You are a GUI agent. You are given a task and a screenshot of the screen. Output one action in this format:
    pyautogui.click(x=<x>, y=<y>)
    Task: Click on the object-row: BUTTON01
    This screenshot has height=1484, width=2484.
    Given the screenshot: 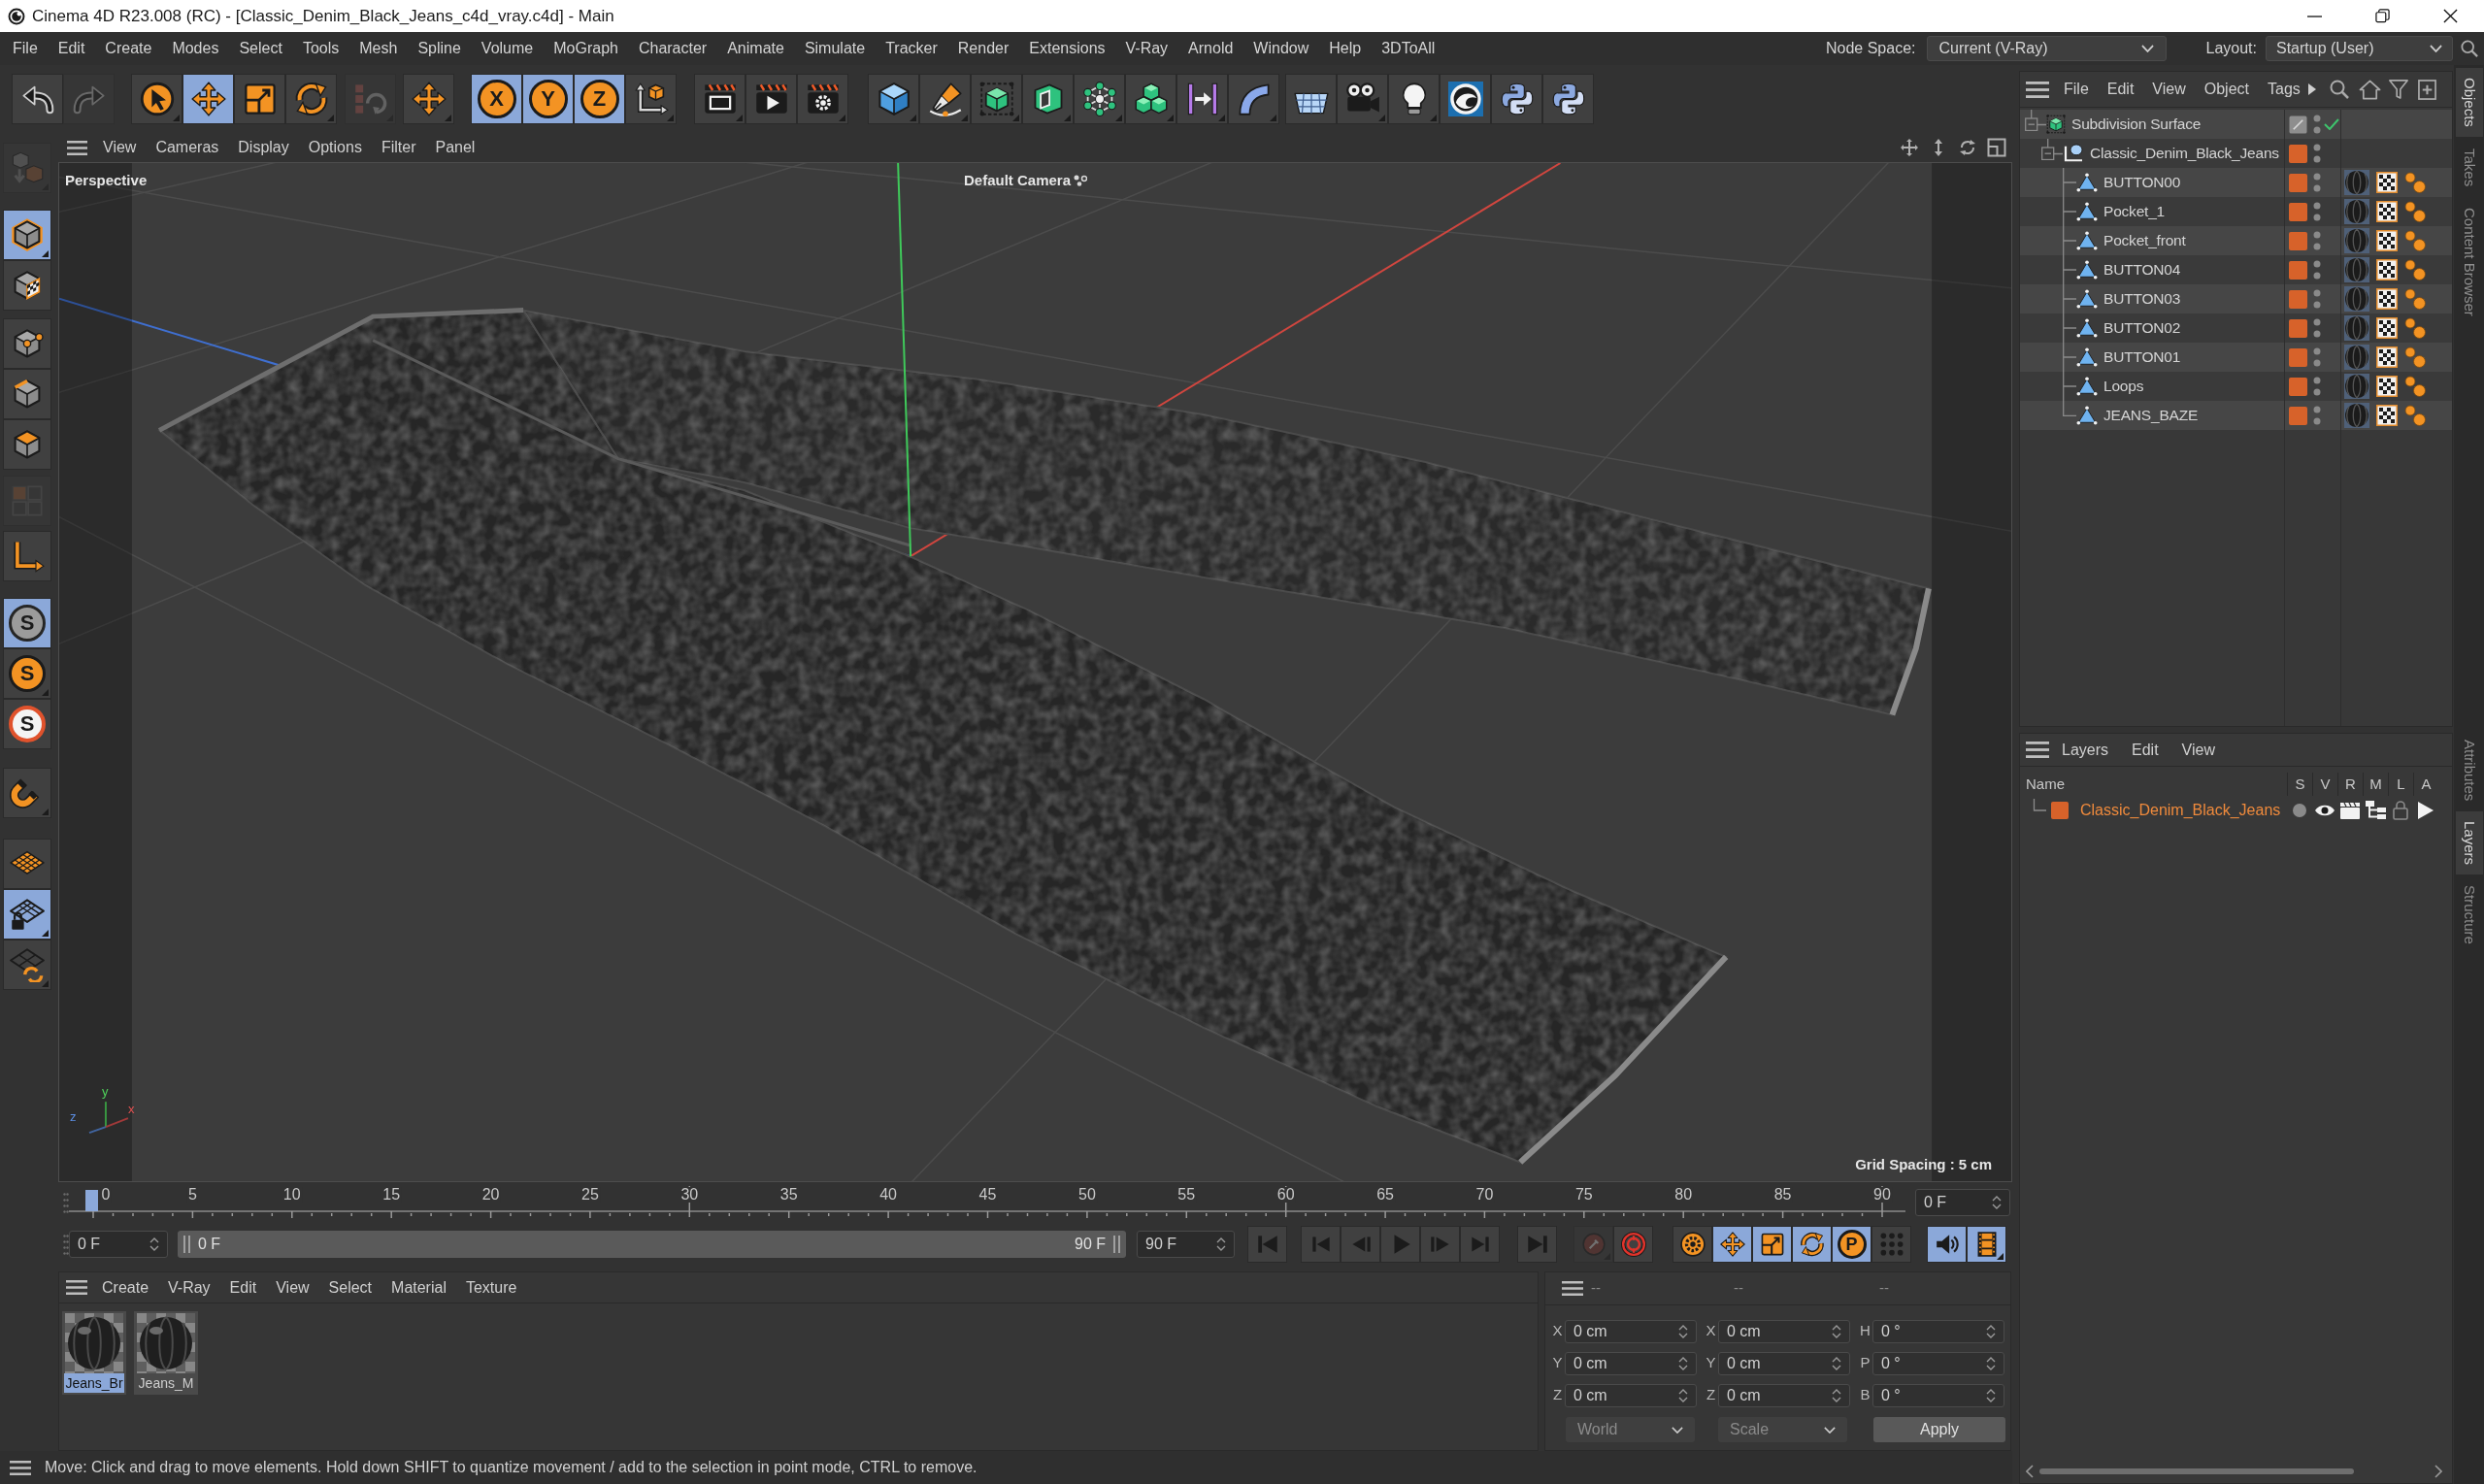 What is the action you would take?
    pyautogui.click(x=2236, y=357)
    